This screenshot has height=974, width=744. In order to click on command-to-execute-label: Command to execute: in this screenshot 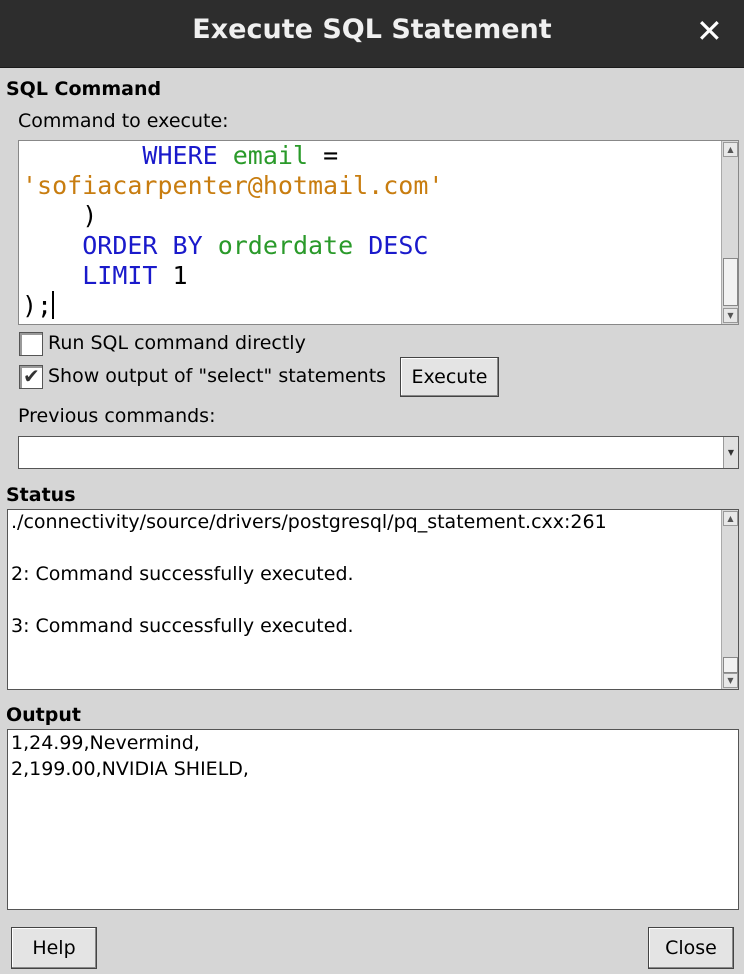, I will do `click(123, 121)`.